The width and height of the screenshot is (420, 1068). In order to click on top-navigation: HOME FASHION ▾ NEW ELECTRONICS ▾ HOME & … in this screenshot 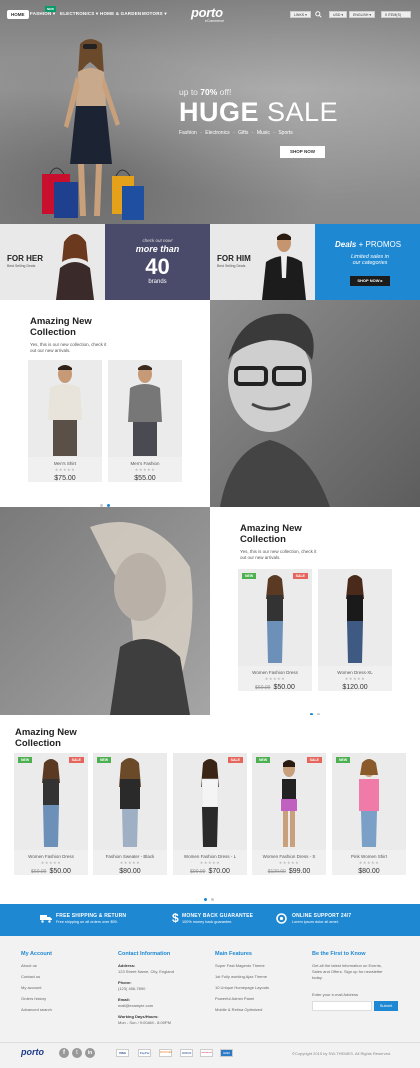, I will do `click(210, 15)`.